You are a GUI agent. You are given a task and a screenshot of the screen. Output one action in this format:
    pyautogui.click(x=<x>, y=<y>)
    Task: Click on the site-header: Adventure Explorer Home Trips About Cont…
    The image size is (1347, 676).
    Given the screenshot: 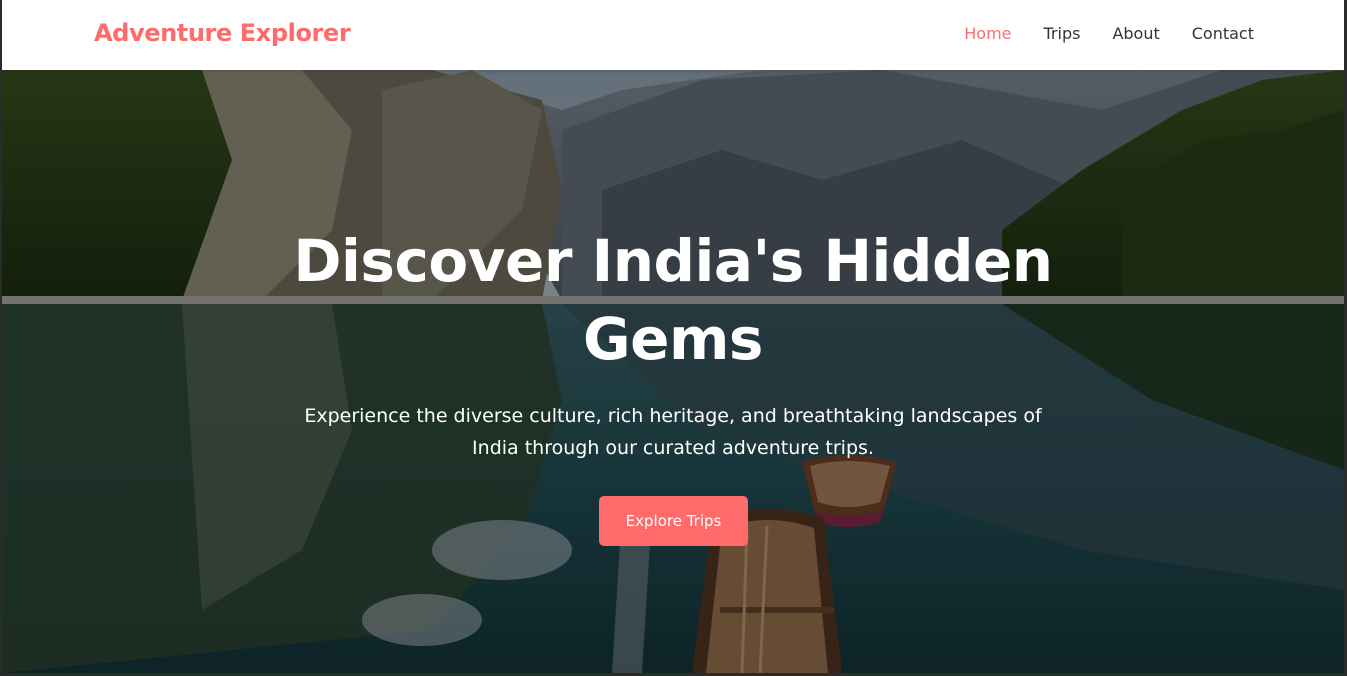 What is the action you would take?
    pyautogui.click(x=673, y=35)
    